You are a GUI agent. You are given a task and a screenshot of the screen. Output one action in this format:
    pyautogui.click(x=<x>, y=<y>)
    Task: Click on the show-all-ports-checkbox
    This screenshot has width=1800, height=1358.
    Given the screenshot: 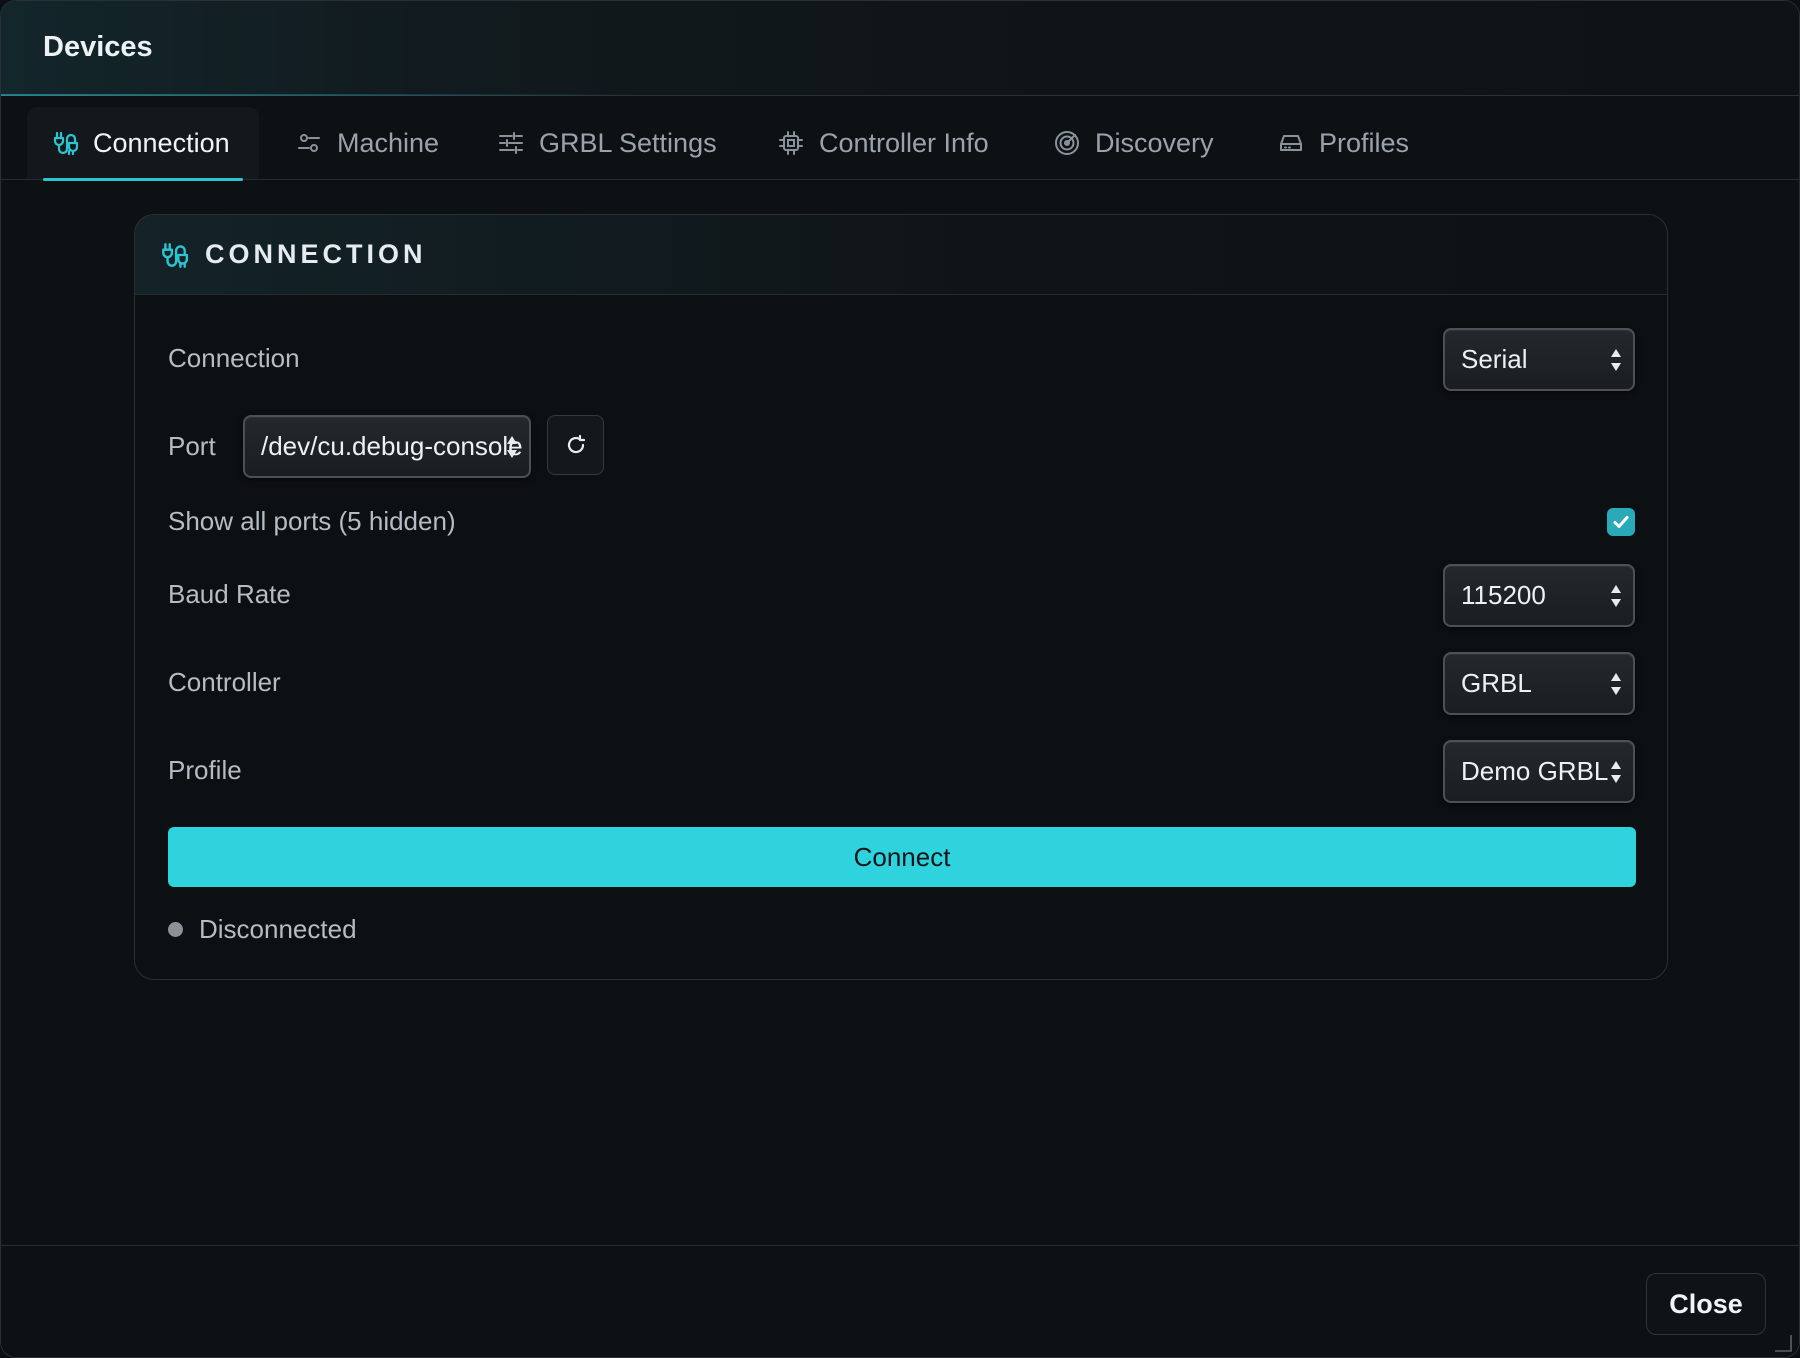 What is the action you would take?
    pyautogui.click(x=1621, y=522)
    